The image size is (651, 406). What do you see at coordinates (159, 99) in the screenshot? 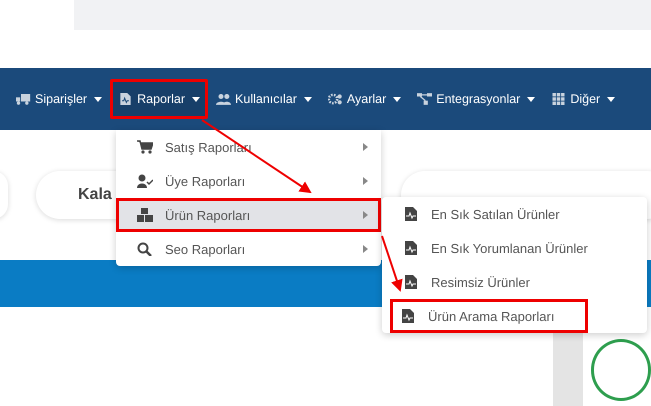
I see `nav-menu-item: Raporlar` at bounding box center [159, 99].